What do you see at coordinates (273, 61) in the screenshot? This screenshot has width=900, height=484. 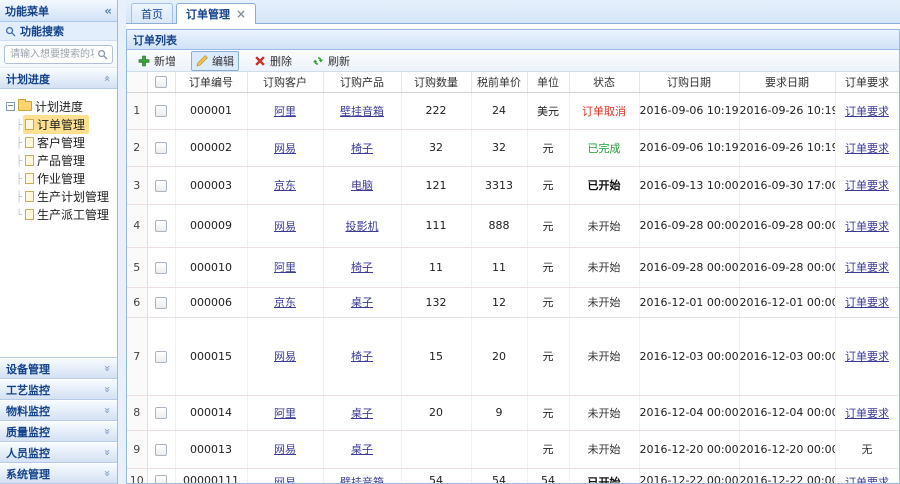 I see `delete-button: 删除` at bounding box center [273, 61].